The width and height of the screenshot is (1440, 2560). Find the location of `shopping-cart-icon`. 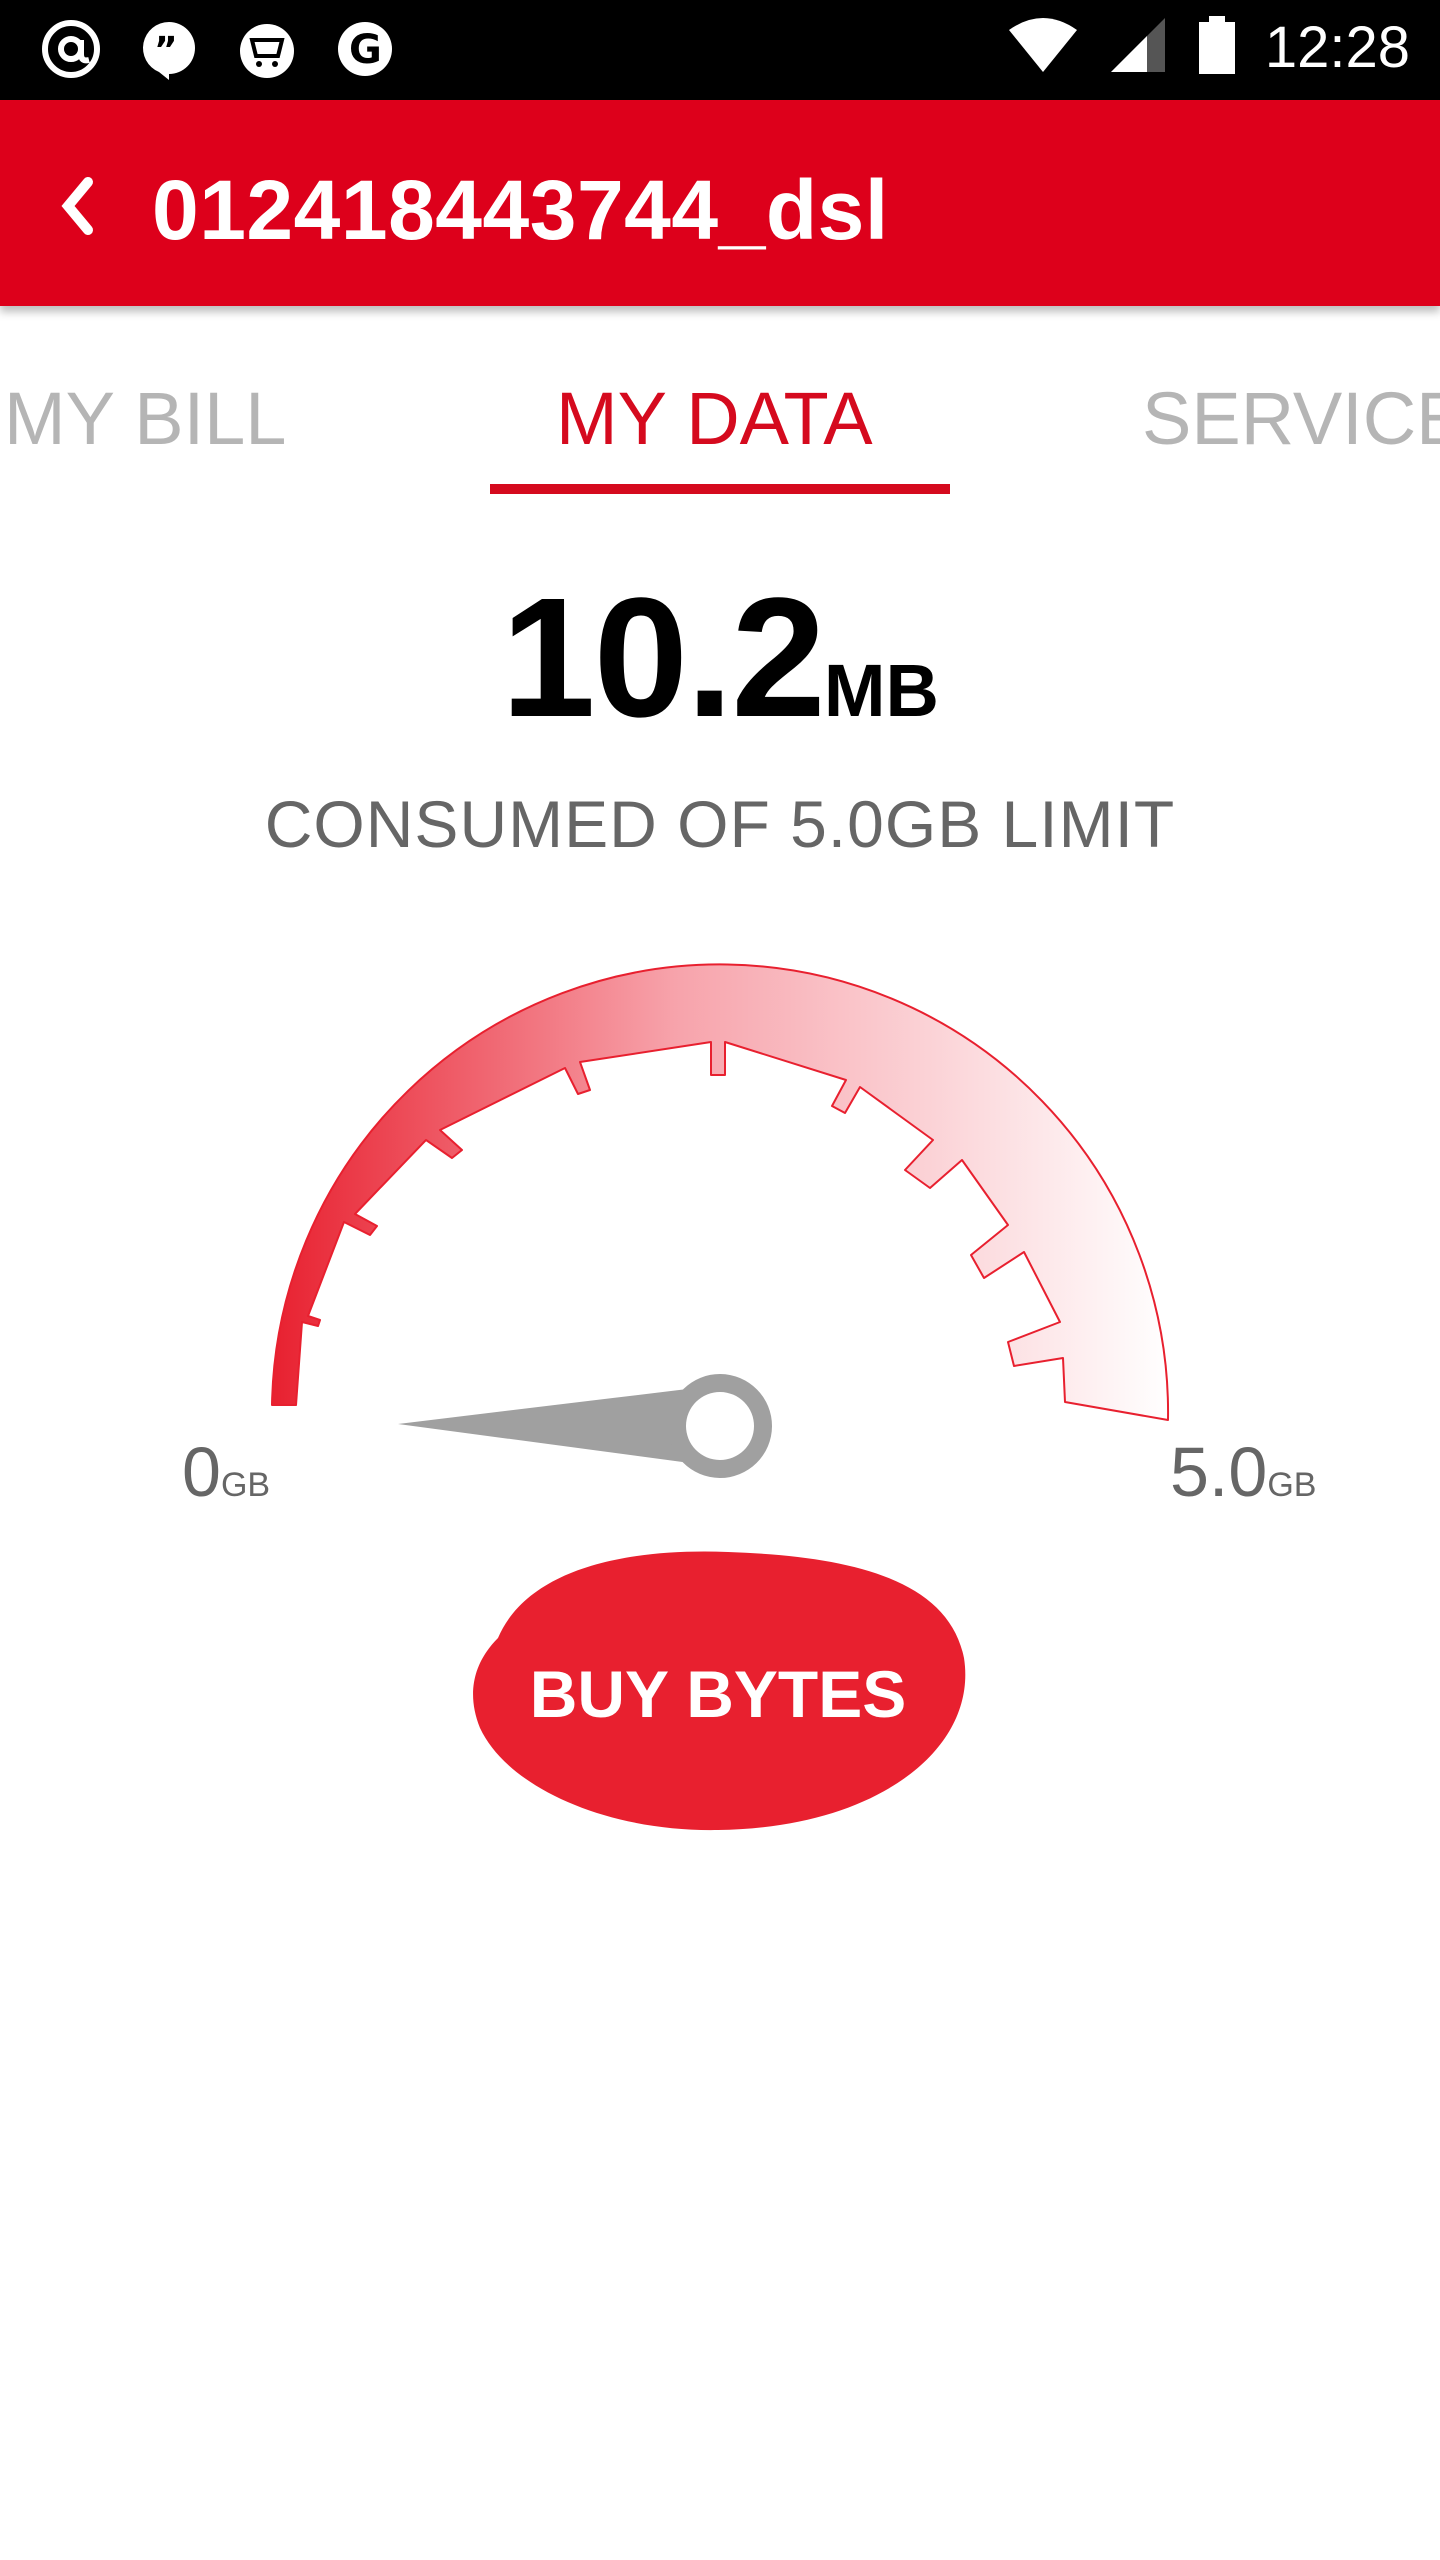

shopping-cart-icon is located at coordinates (267, 49).